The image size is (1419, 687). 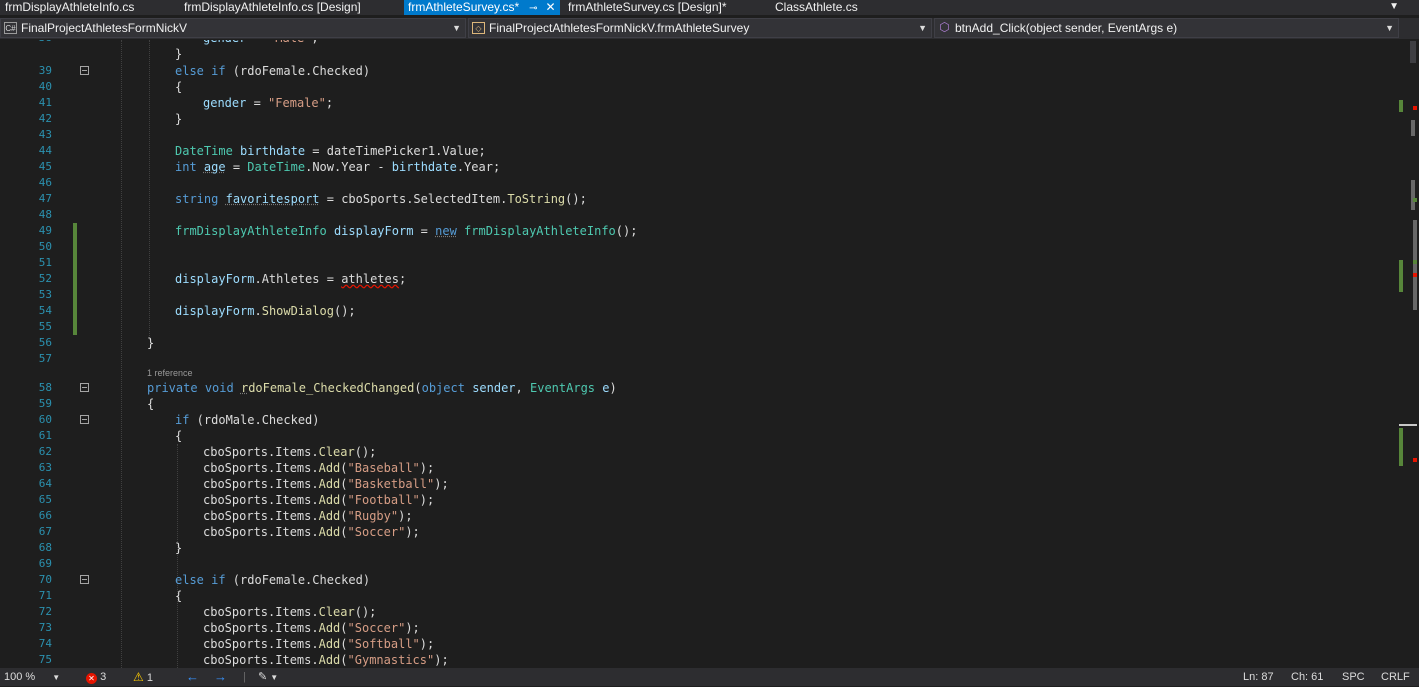 What do you see at coordinates (699, 103) in the screenshot?
I see `code-line: 41 gender = "Female";` at bounding box center [699, 103].